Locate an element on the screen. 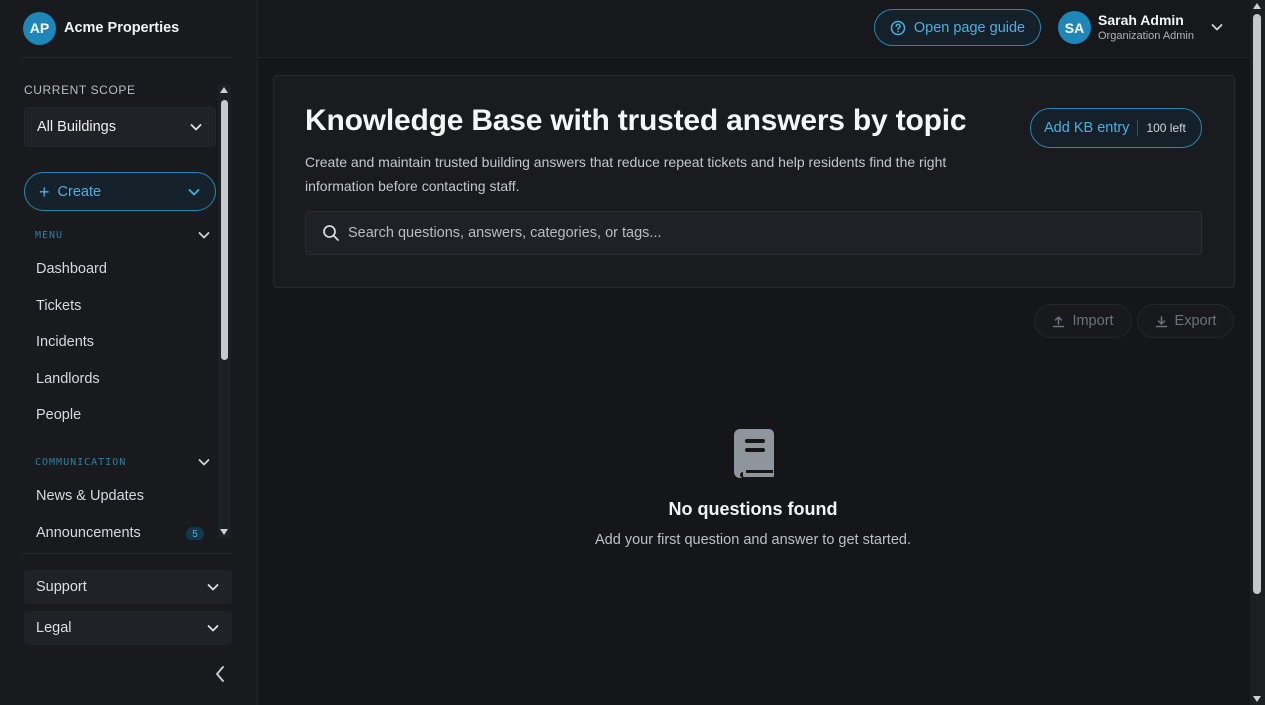 This screenshot has height=705, width=1265. user-role: Organization Admin is located at coordinates (1146, 36).